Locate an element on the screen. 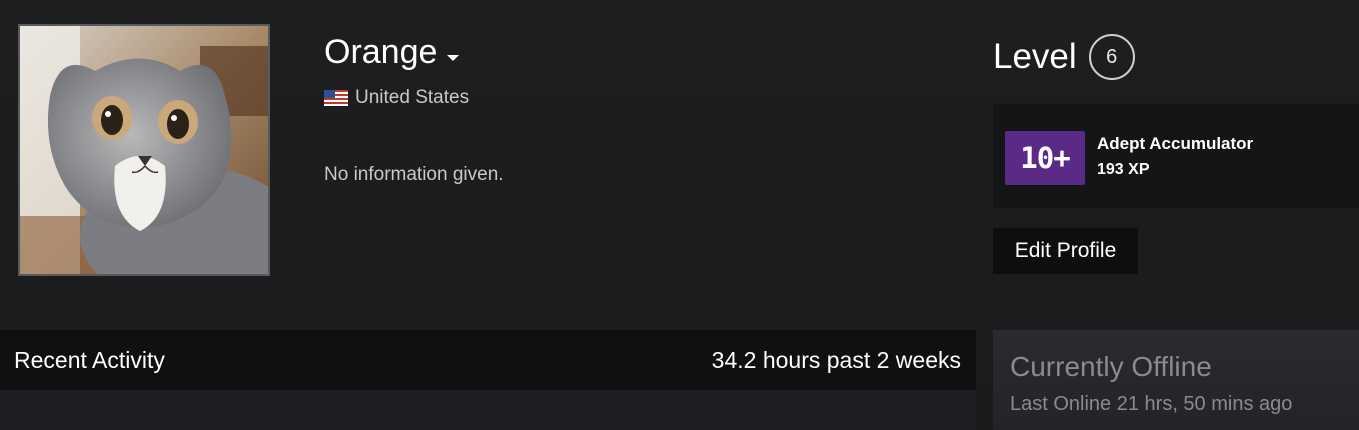  avatar is located at coordinates (144, 150).